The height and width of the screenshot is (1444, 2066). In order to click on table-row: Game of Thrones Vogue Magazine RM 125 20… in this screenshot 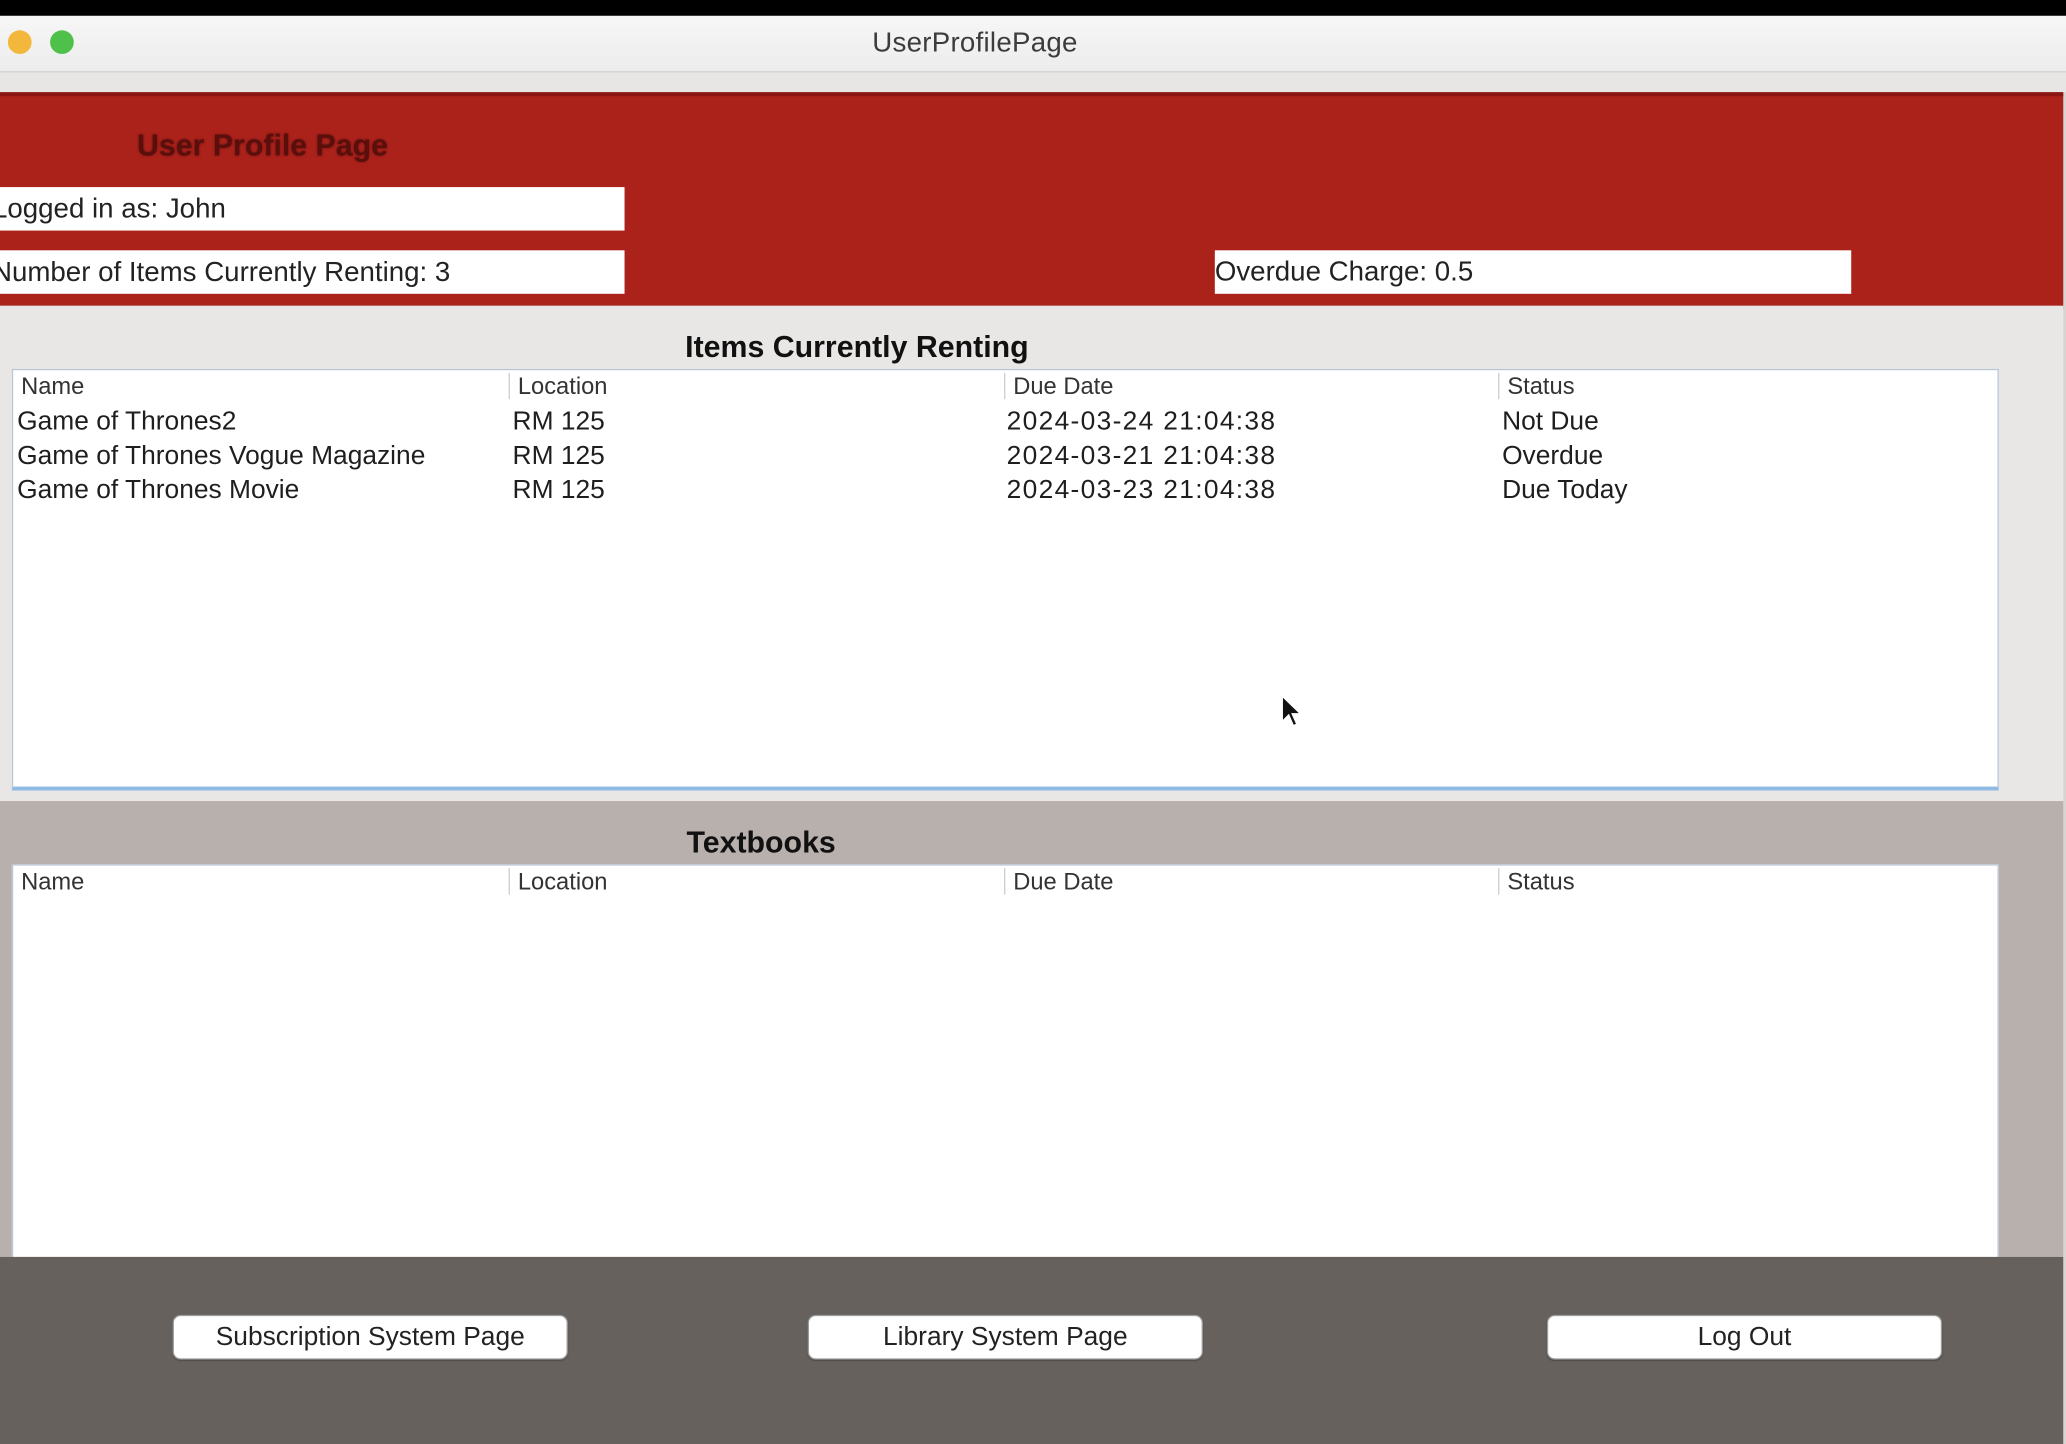, I will do `click(1005, 456)`.